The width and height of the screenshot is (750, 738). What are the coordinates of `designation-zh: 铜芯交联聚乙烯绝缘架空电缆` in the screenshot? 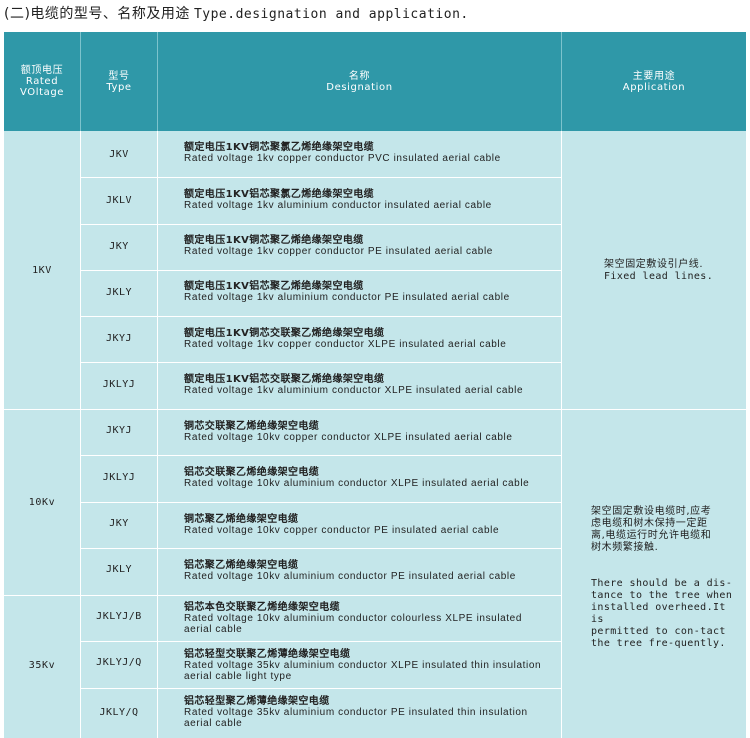 It's located at (252, 426).